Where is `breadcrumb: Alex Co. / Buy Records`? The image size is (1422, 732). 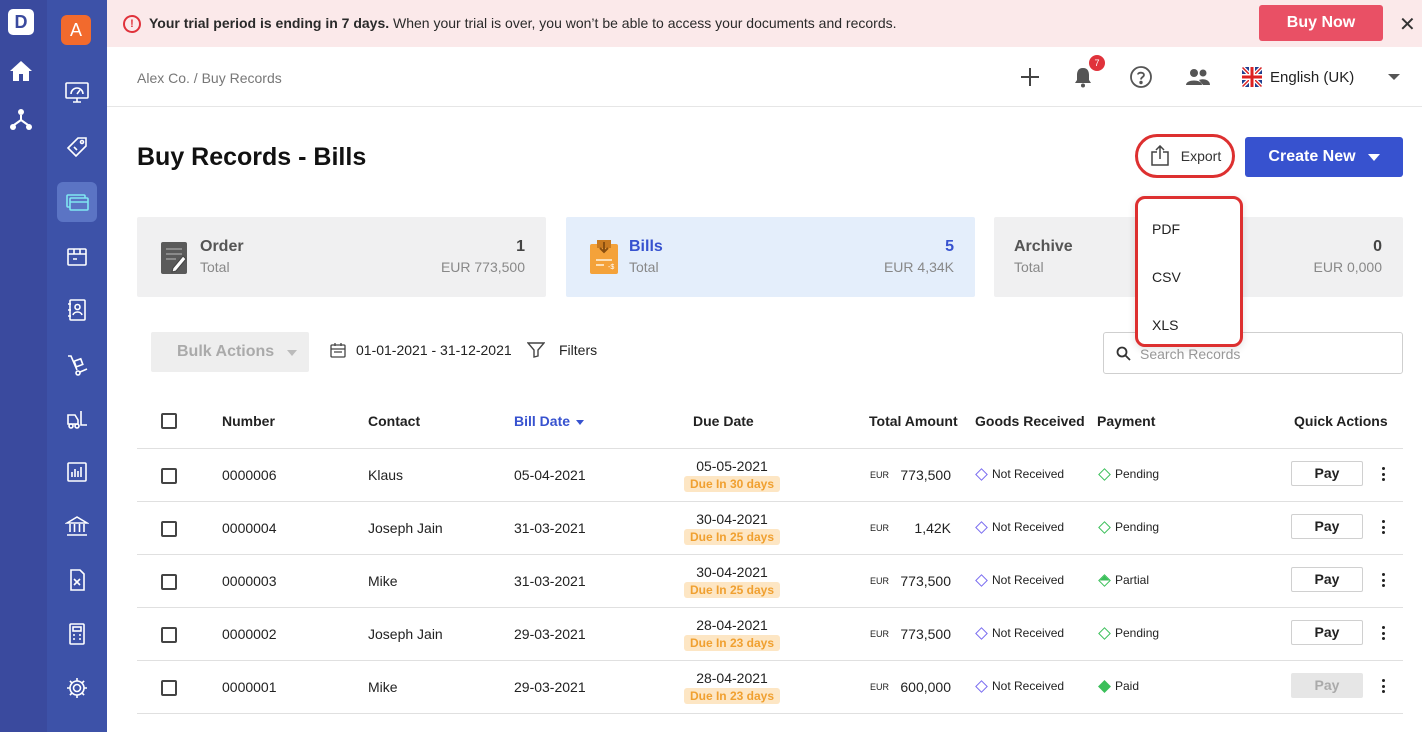
breadcrumb: Alex Co. / Buy Records is located at coordinates (209, 78).